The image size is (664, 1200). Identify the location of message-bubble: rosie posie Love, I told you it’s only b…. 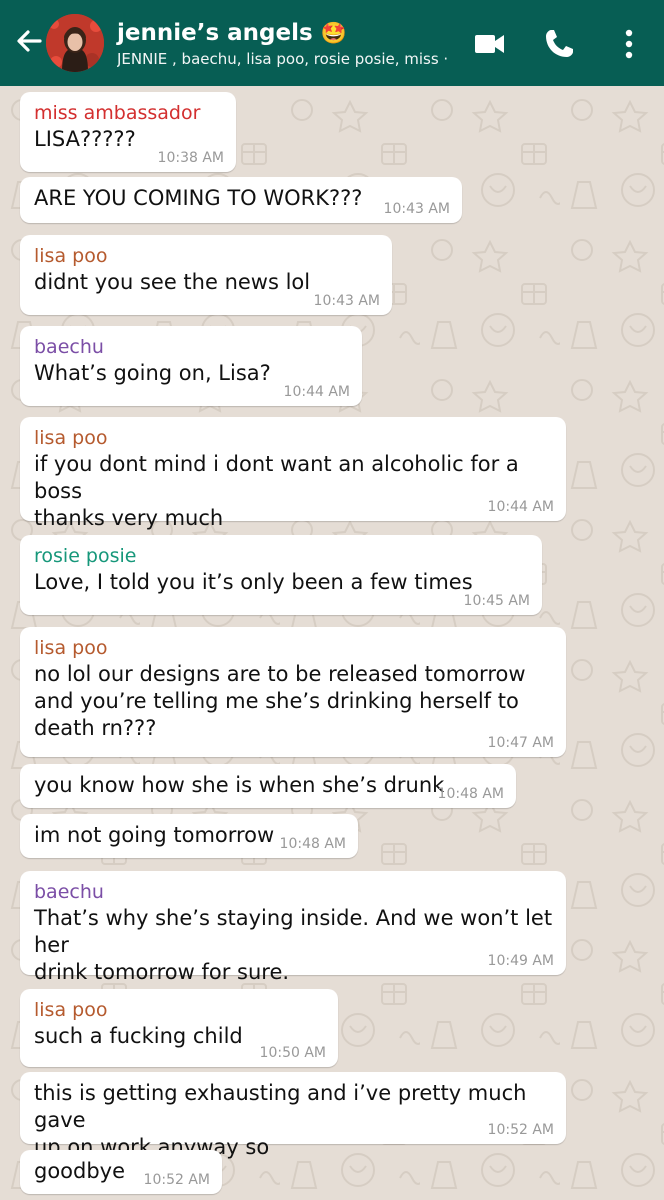
(281, 575).